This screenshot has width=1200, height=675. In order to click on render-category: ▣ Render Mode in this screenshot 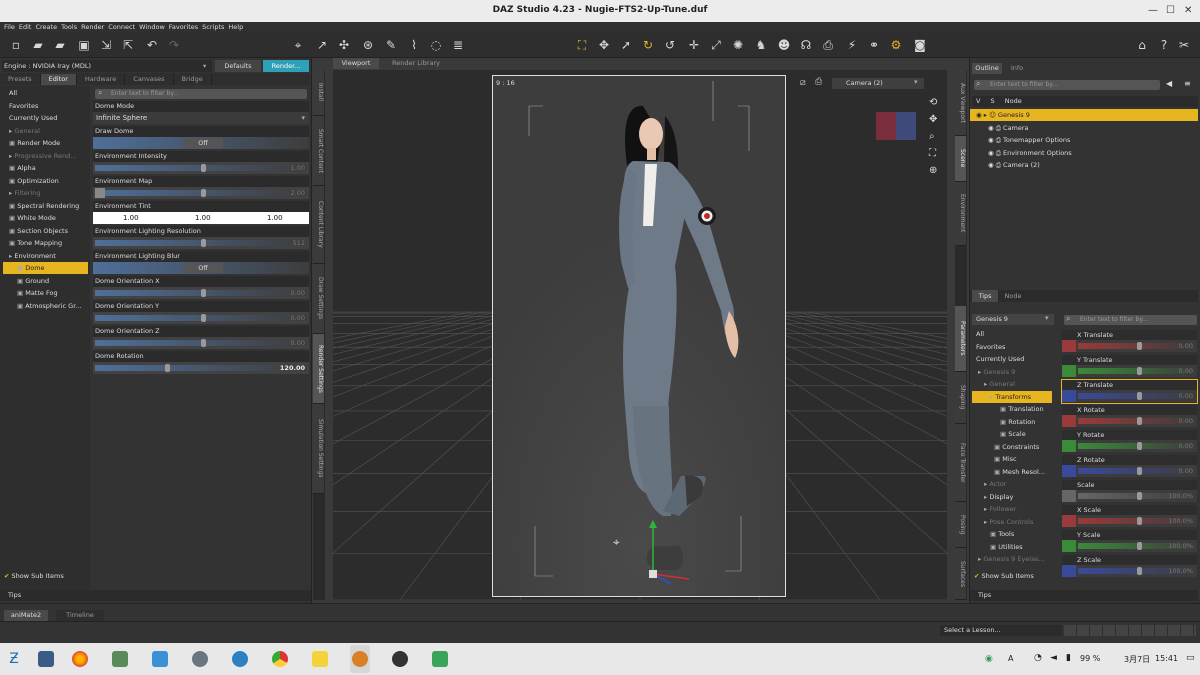, I will do `click(45, 143)`.